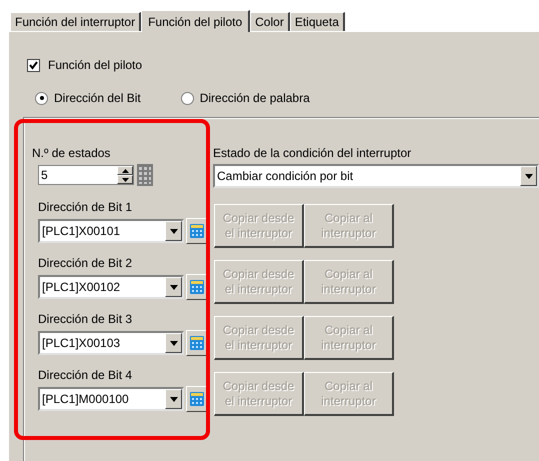 Image resolution: width=539 pixels, height=461 pixels. What do you see at coordinates (72, 153) in the screenshot?
I see `field-label: N.º de estados` at bounding box center [72, 153].